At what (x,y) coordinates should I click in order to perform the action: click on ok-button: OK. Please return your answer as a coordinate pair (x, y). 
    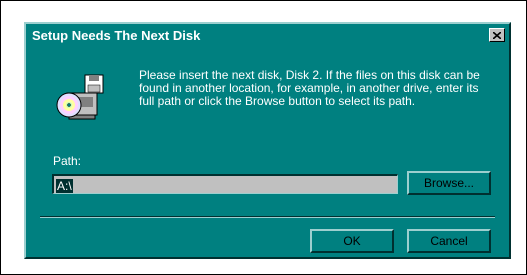
    Looking at the image, I should click on (352, 241).